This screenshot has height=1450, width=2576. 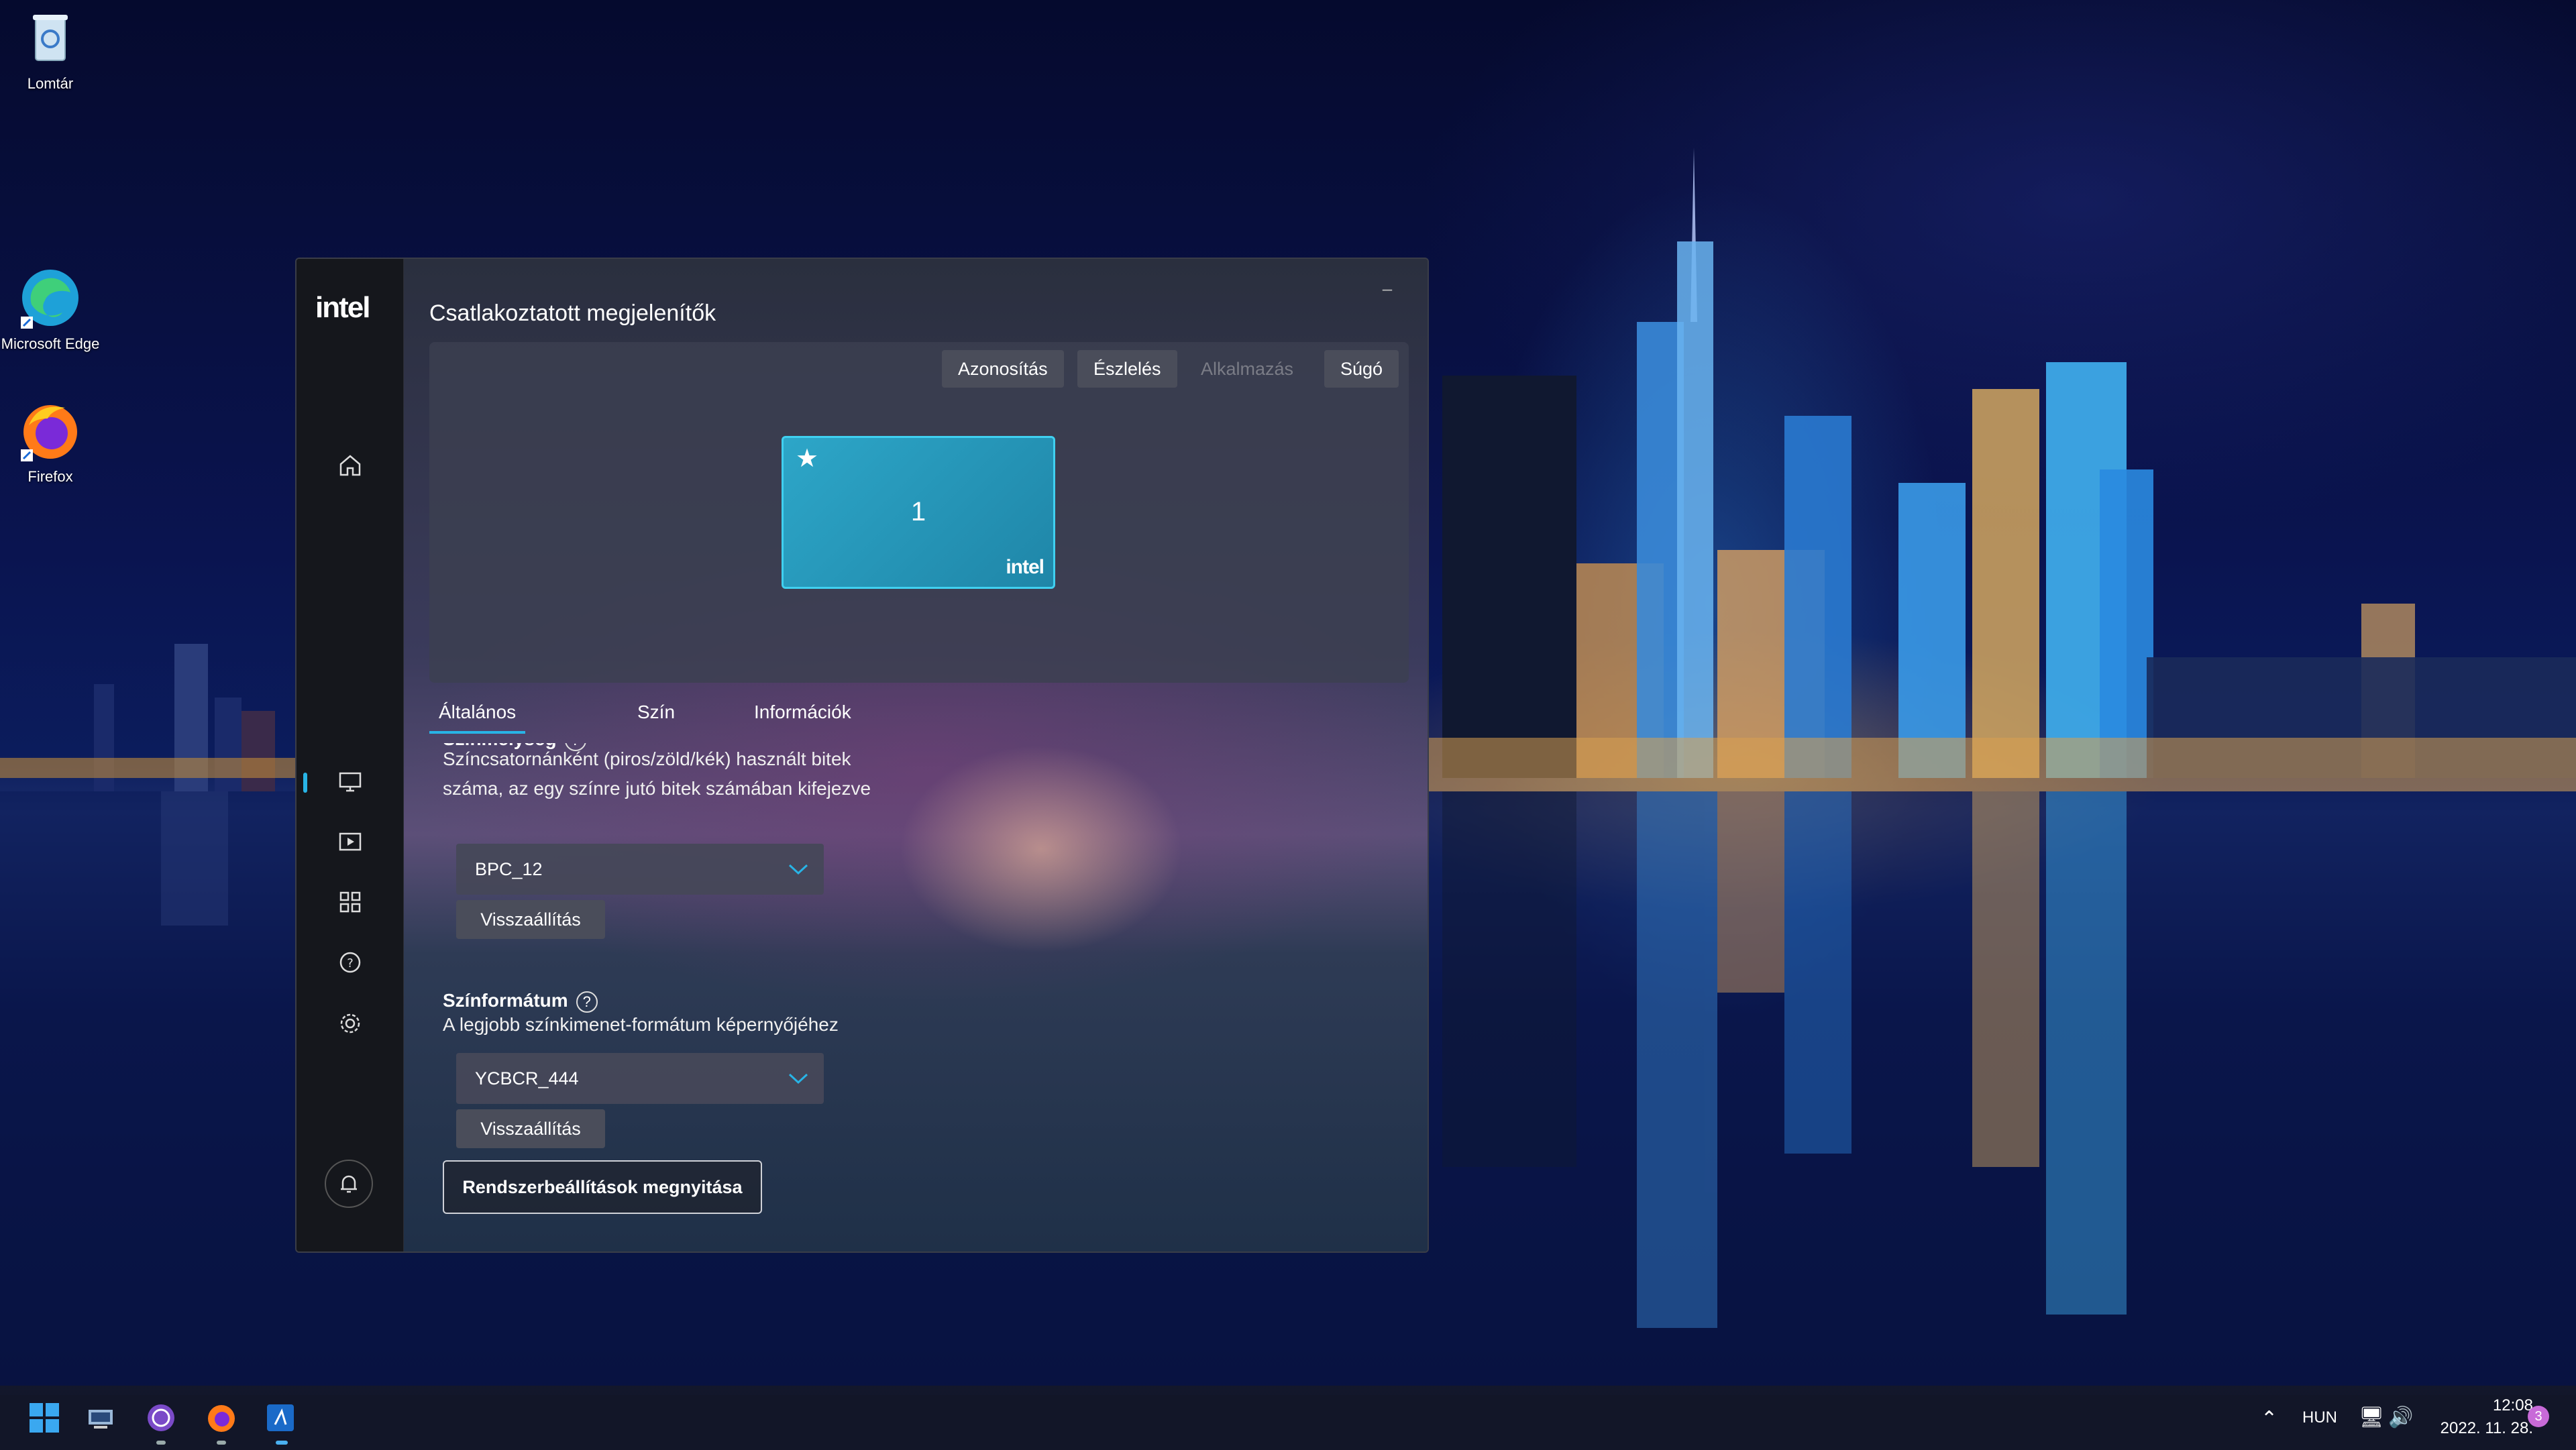 What do you see at coordinates (527, 1078) in the screenshot?
I see `color-format-value: YCBCR_444` at bounding box center [527, 1078].